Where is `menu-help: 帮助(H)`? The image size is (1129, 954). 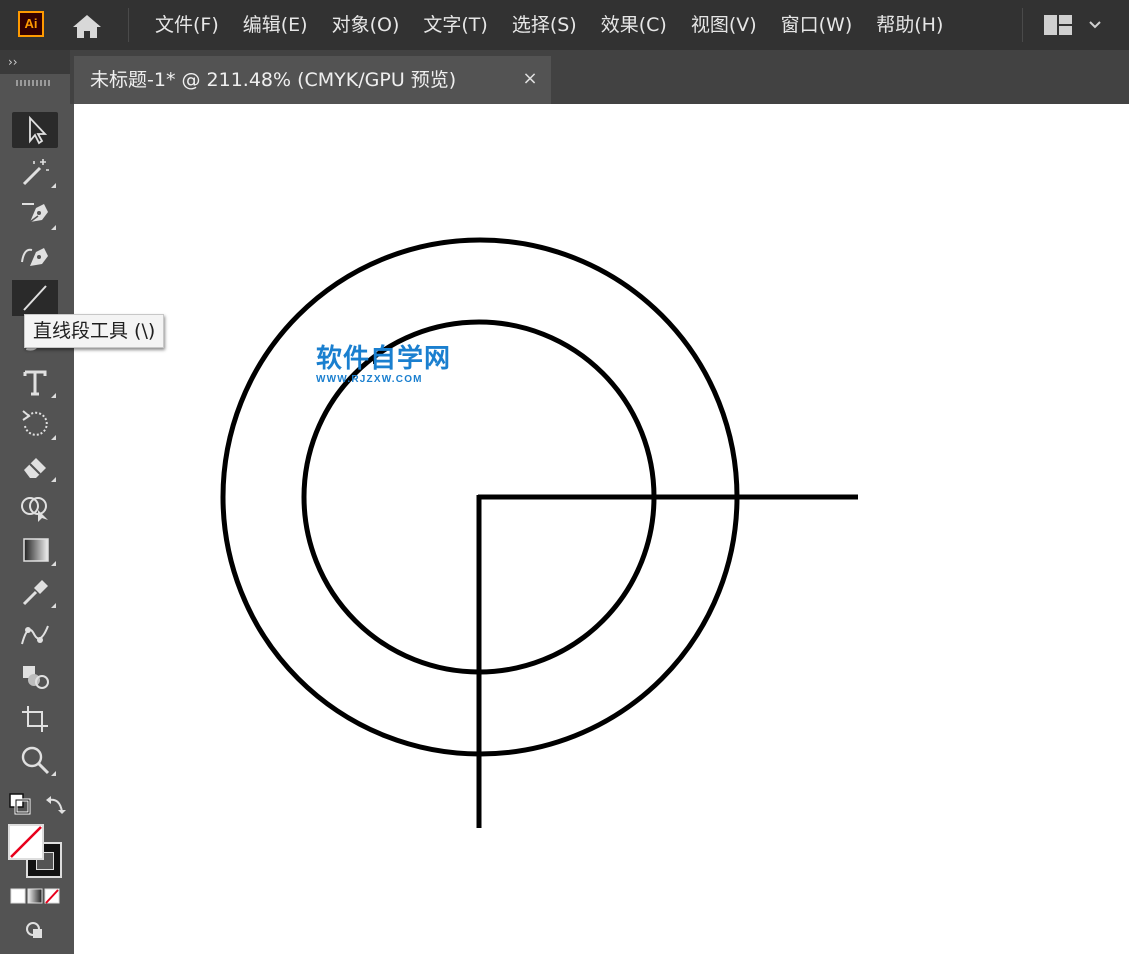 menu-help: 帮助(H) is located at coordinates (909, 25).